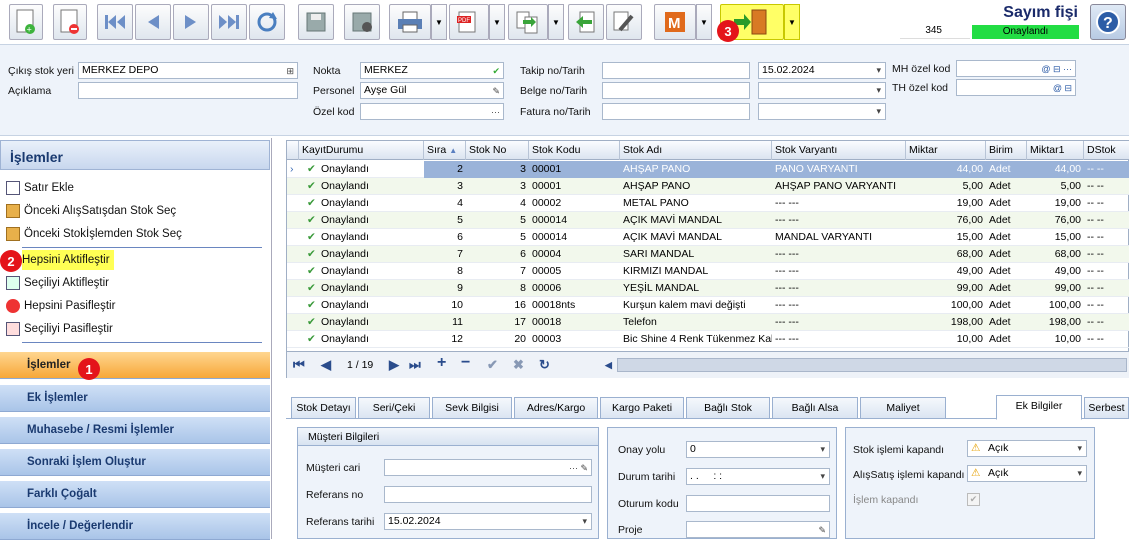 The height and width of the screenshot is (540, 1129). Describe the element at coordinates (1027, 448) in the screenshot. I see `stok-islemi-kapandi-field: ⚠ Açık` at that location.